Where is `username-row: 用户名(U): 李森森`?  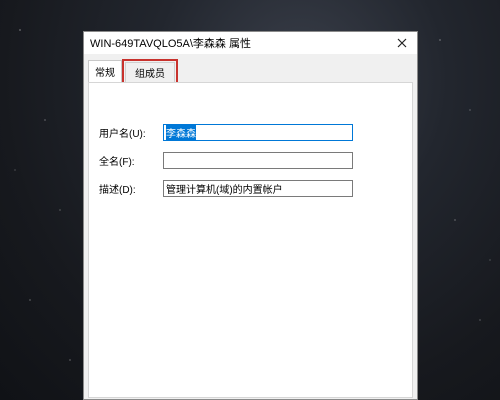
username-row: 用户名(U): 李森森 is located at coordinates (226, 132).